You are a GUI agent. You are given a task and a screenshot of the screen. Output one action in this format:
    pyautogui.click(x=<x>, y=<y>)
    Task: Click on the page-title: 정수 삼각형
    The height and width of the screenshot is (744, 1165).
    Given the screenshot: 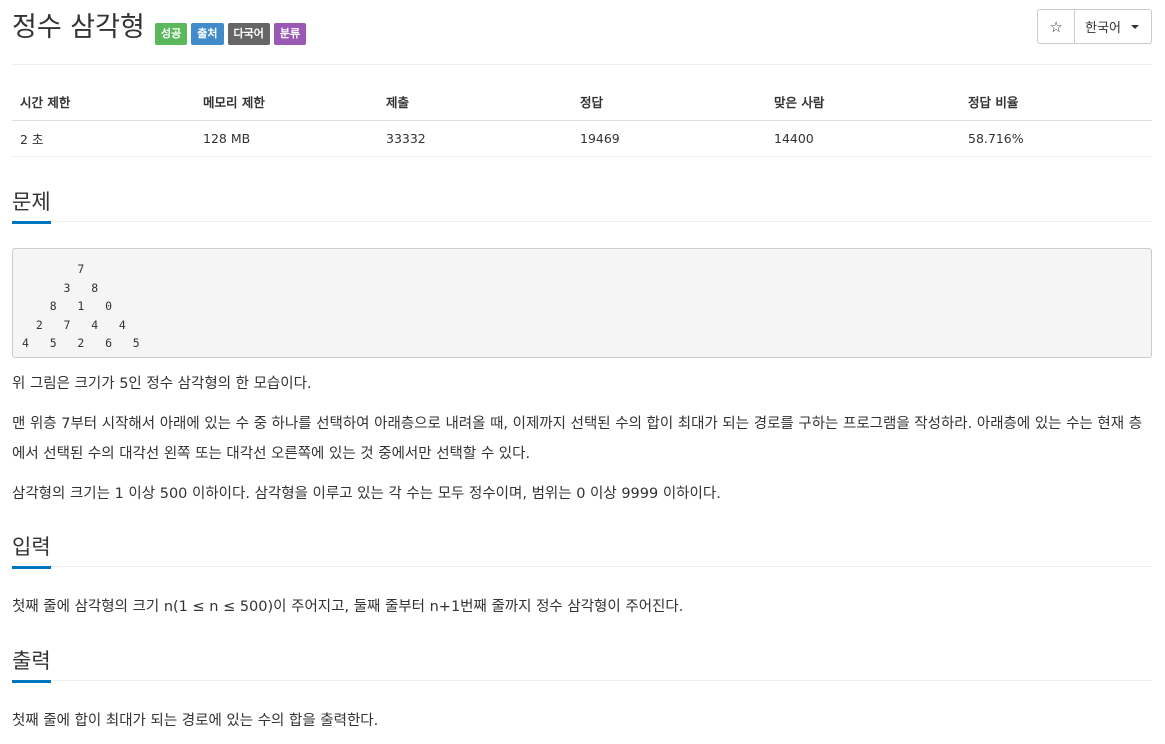 What is the action you would take?
    pyautogui.click(x=78, y=27)
    